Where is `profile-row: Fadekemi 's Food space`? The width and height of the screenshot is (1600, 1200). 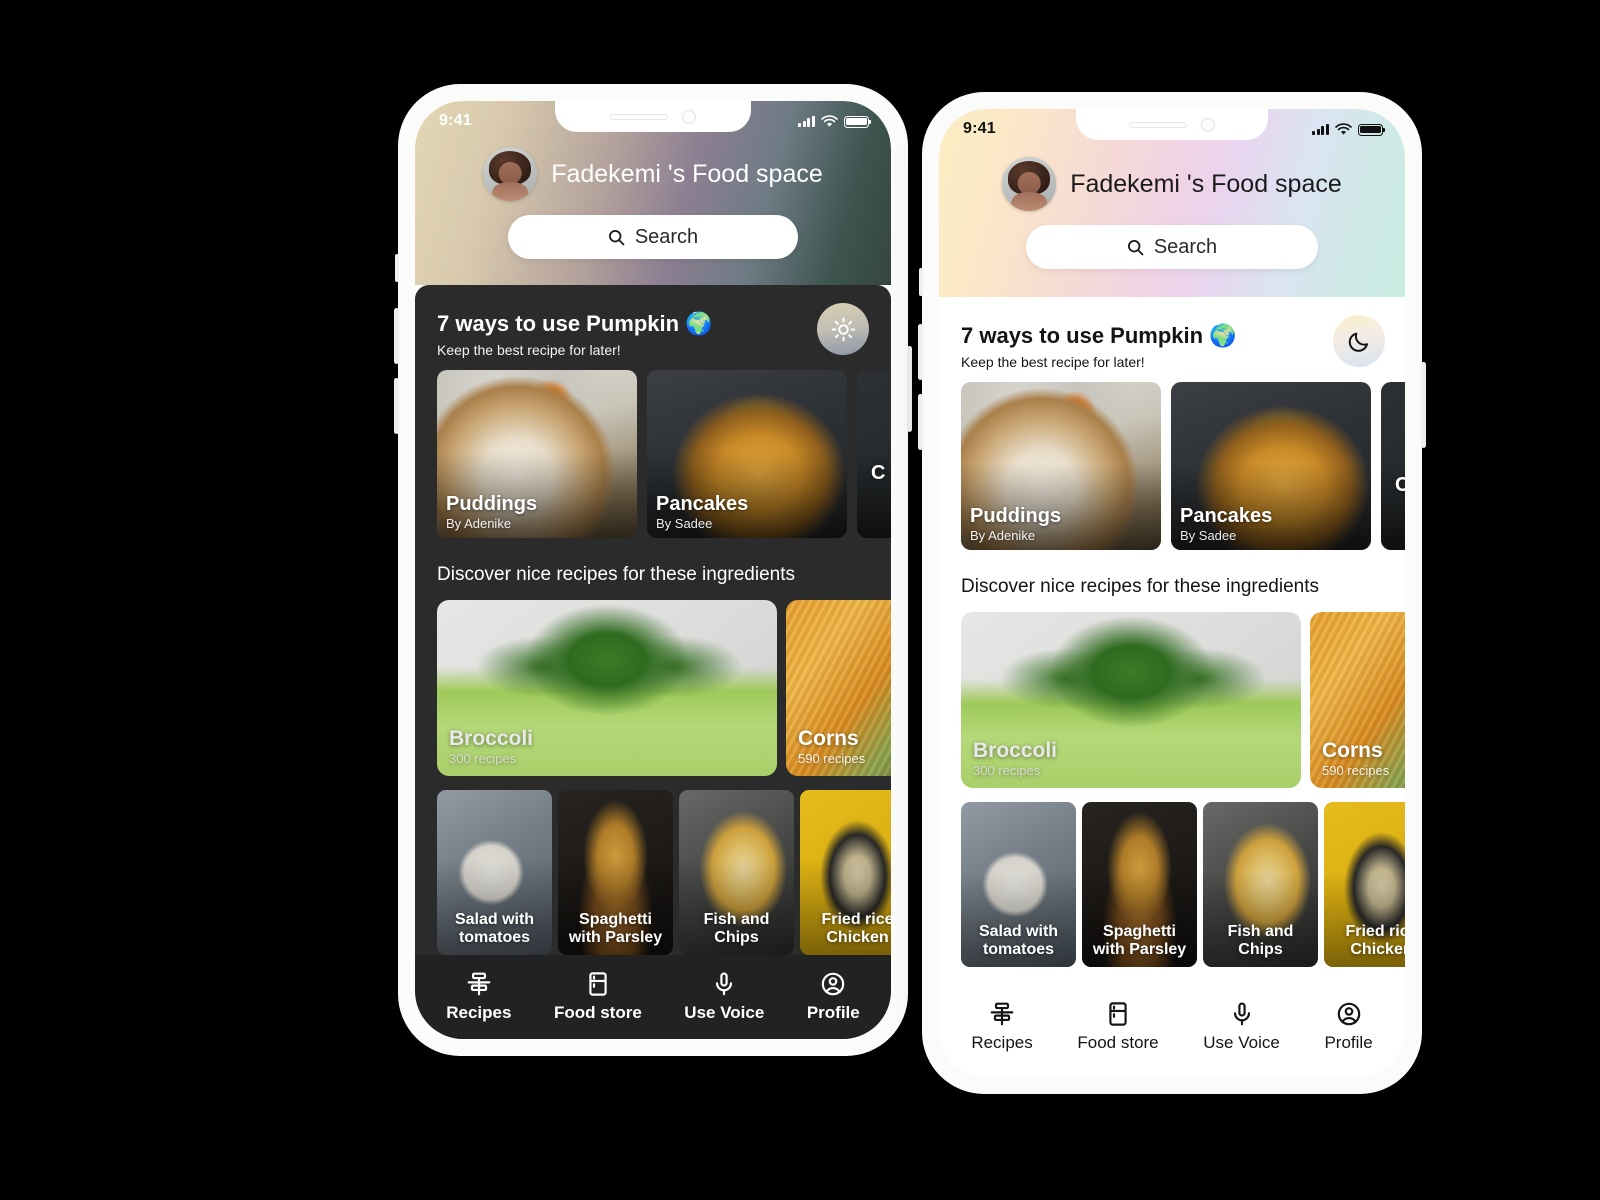
profile-row: Fadekemi 's Food space is located at coordinates (1172, 184).